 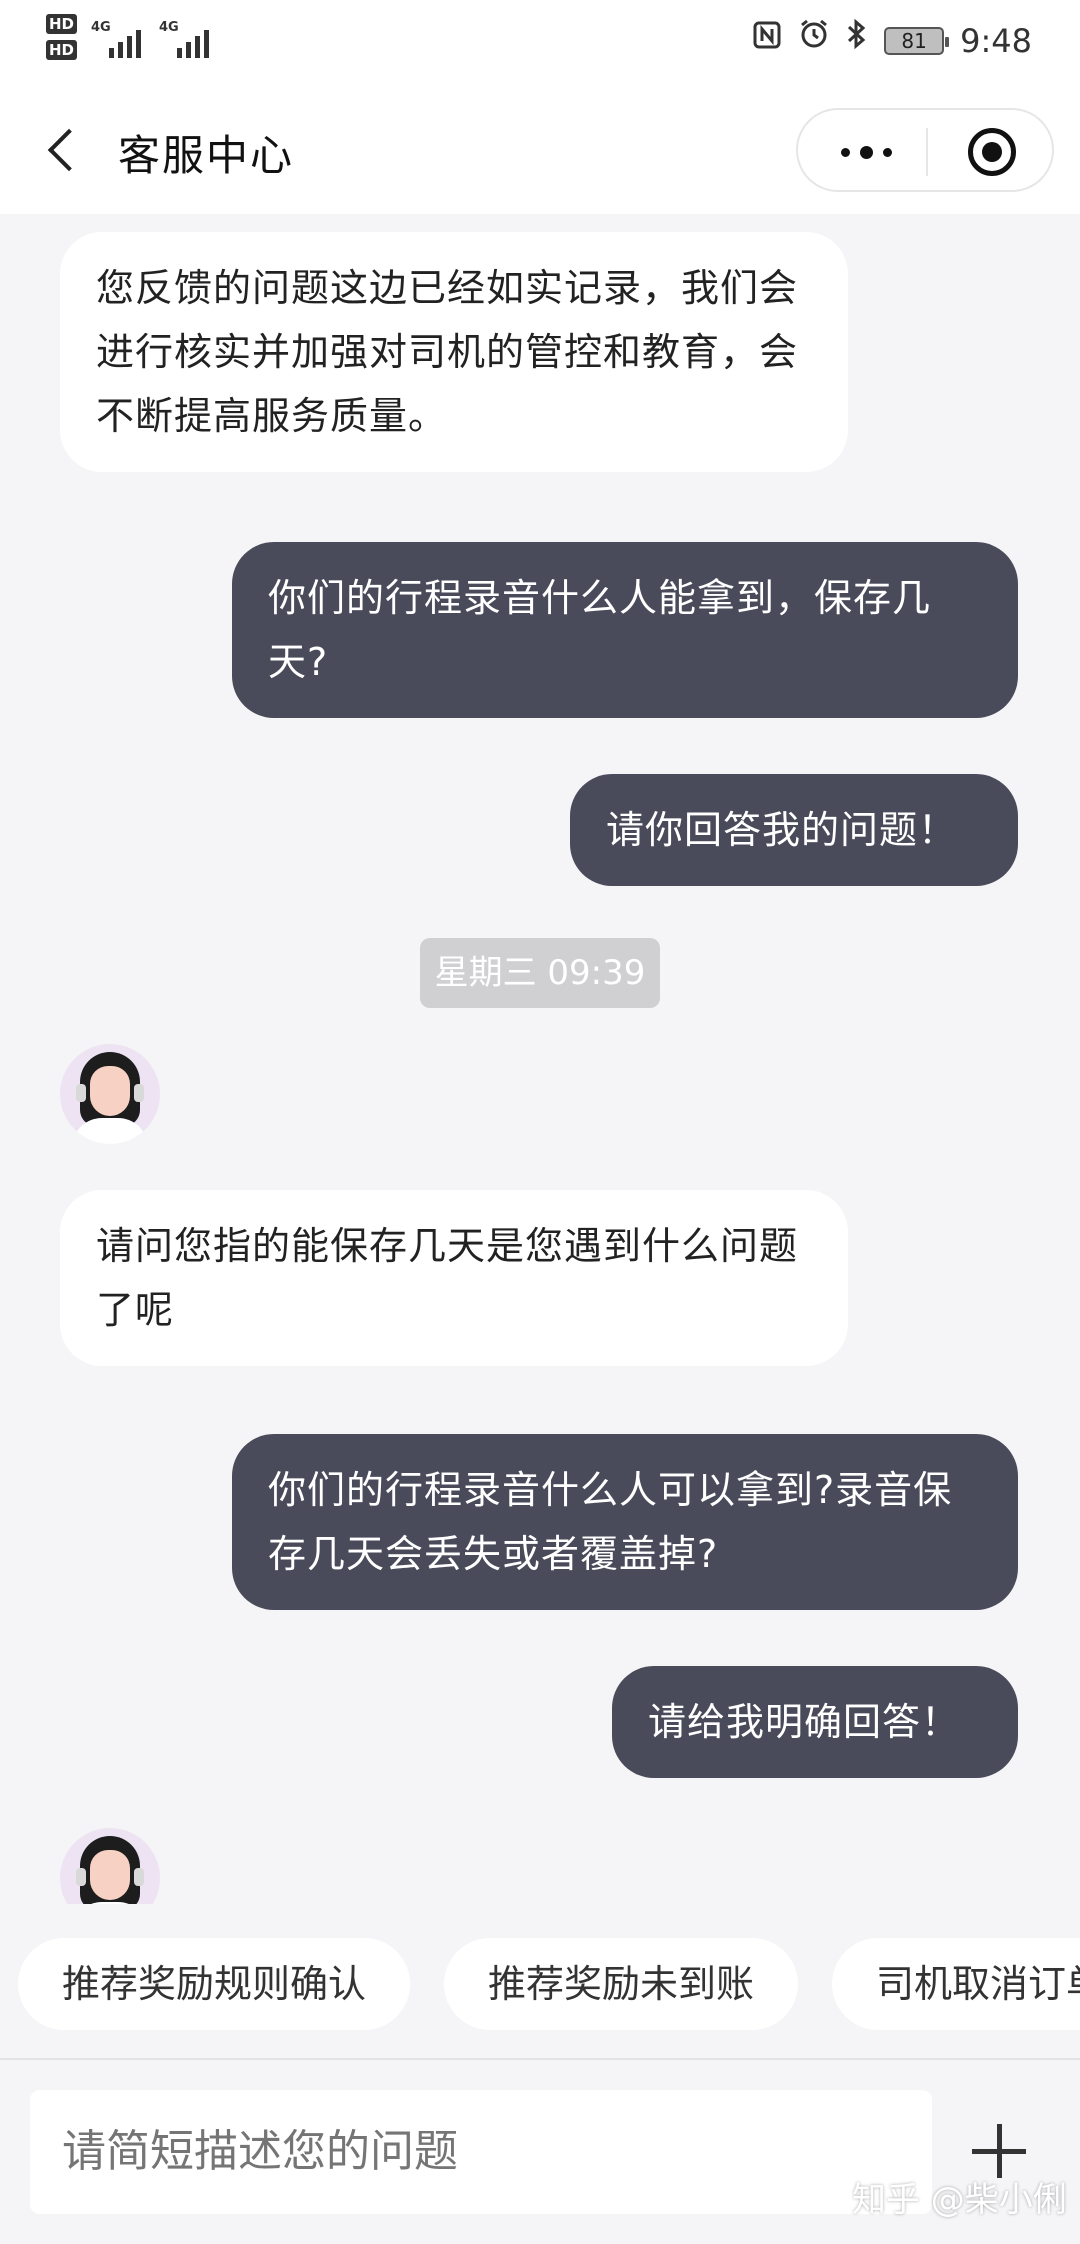 I want to click on watermark: 知乎 @柴小俐, so click(x=959, y=2200).